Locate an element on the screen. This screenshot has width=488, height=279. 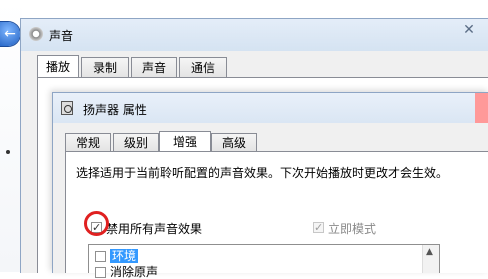
bullet-dot is located at coordinates (8, 152).